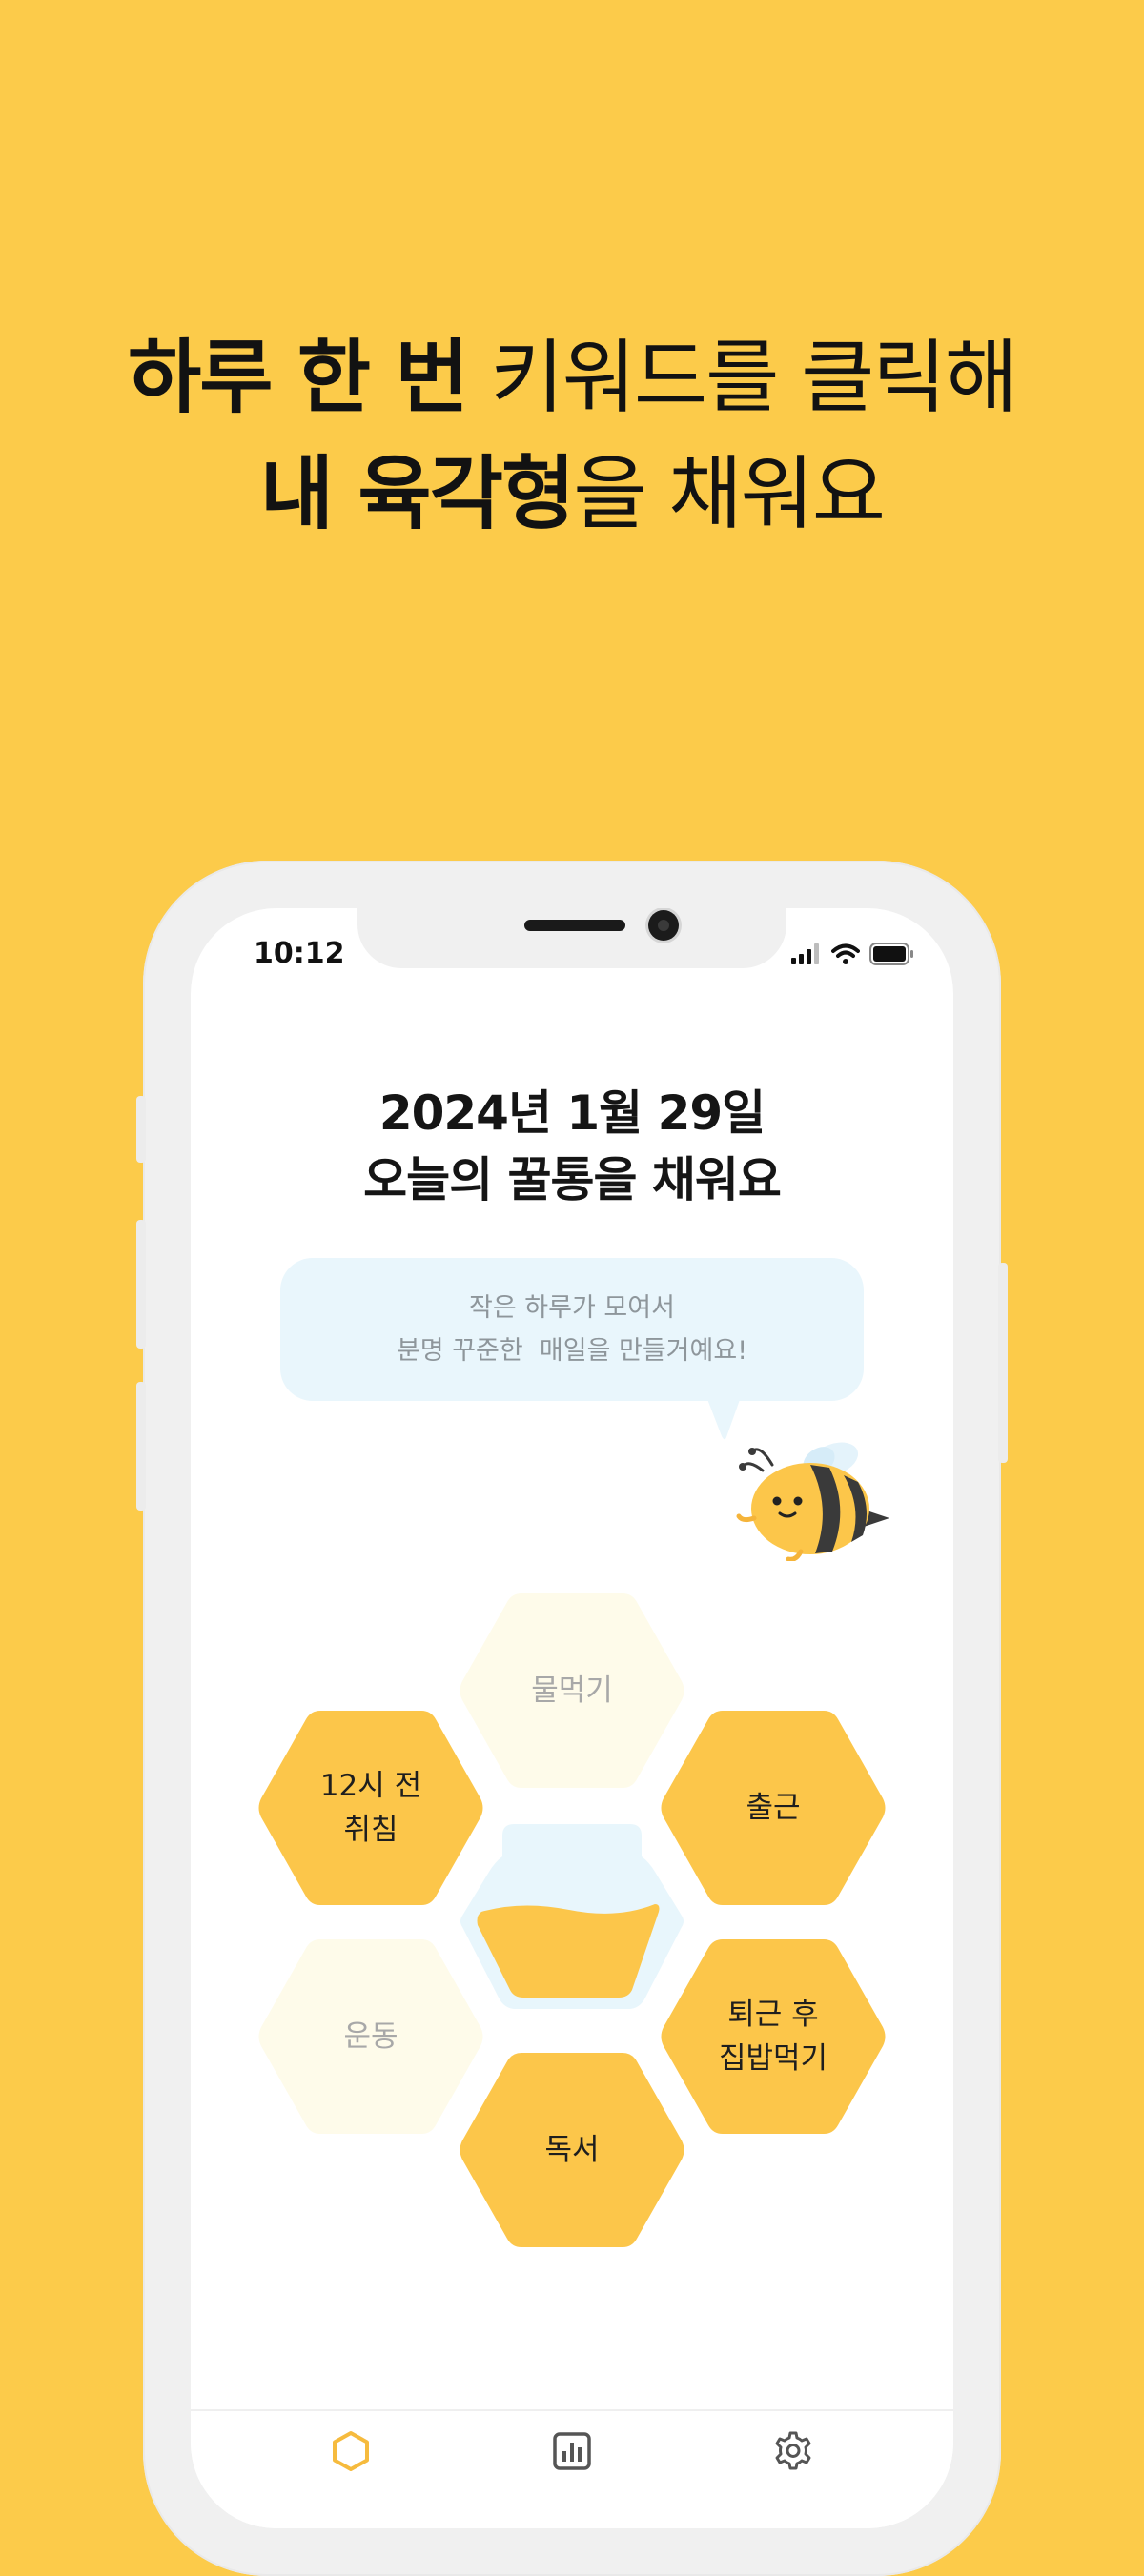 The height and width of the screenshot is (2576, 1144). What do you see at coordinates (664, 925) in the screenshot?
I see `camera` at bounding box center [664, 925].